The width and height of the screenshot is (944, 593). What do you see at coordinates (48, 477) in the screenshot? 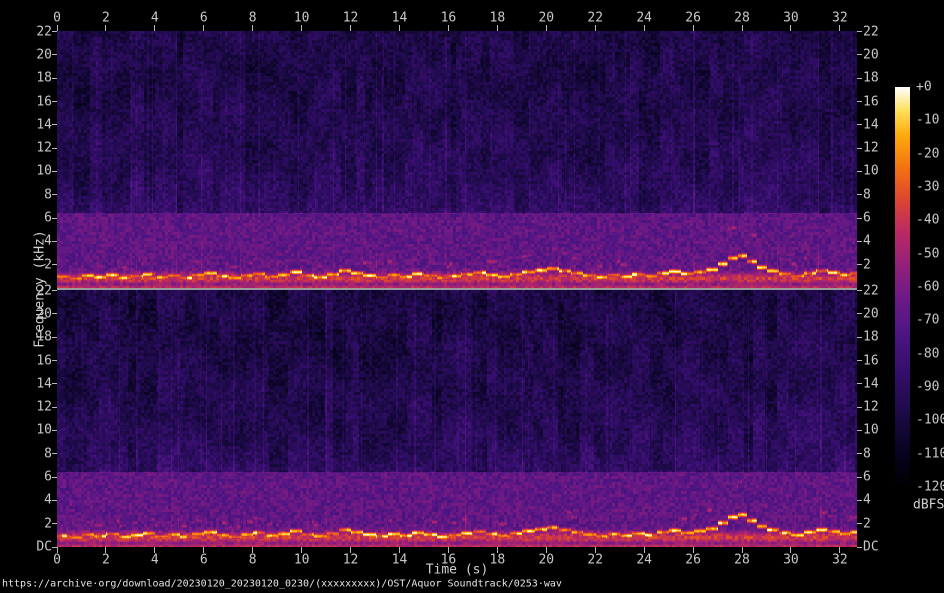
I see `y-axis-tick-label: 6` at bounding box center [48, 477].